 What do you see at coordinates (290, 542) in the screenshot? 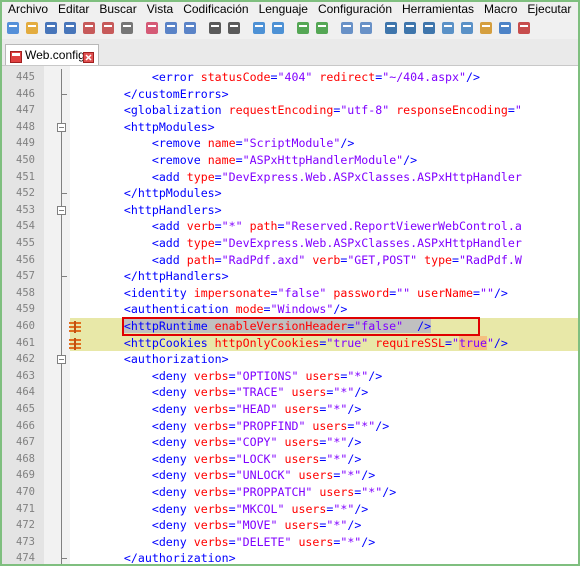
I see `code-line: 473 <deny verbs="DELETE" users="*"/>` at bounding box center [290, 542].